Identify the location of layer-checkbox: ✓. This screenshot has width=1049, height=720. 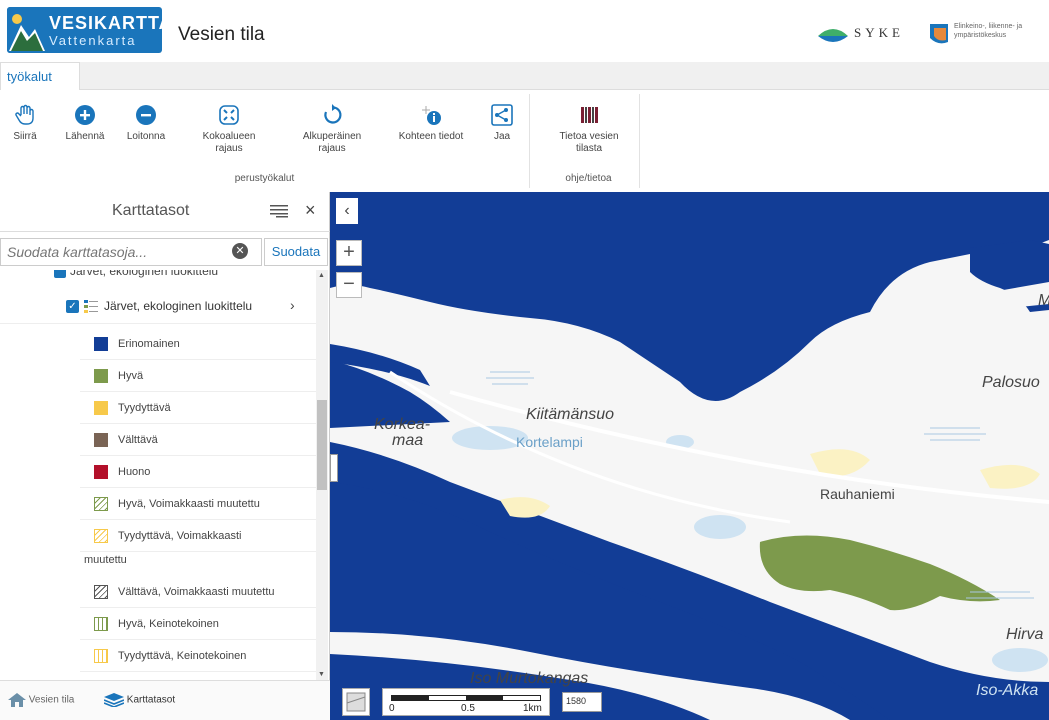
(72, 306).